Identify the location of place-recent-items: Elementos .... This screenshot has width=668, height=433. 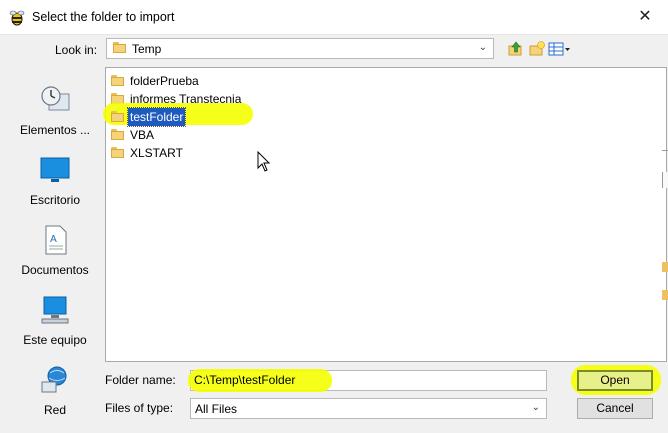
(55, 110).